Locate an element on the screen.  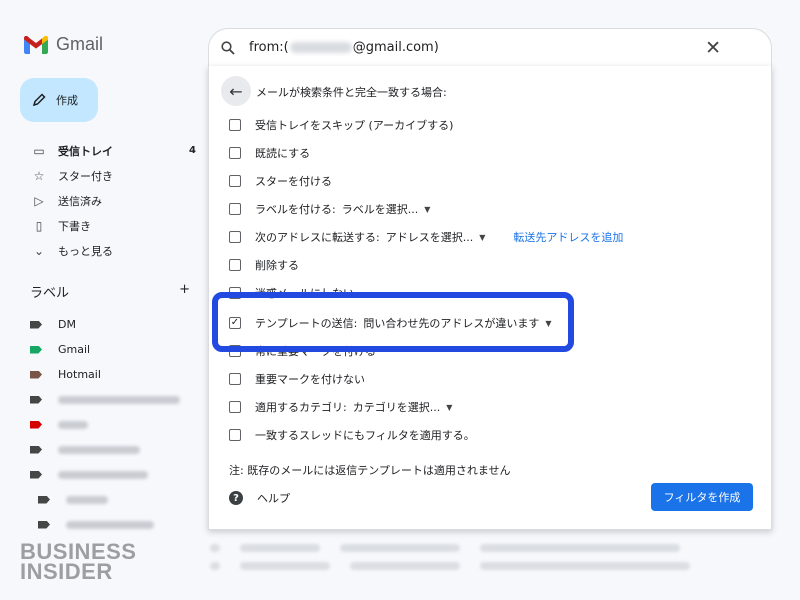
sidebar-item-label: 下書き is located at coordinates (74, 226).